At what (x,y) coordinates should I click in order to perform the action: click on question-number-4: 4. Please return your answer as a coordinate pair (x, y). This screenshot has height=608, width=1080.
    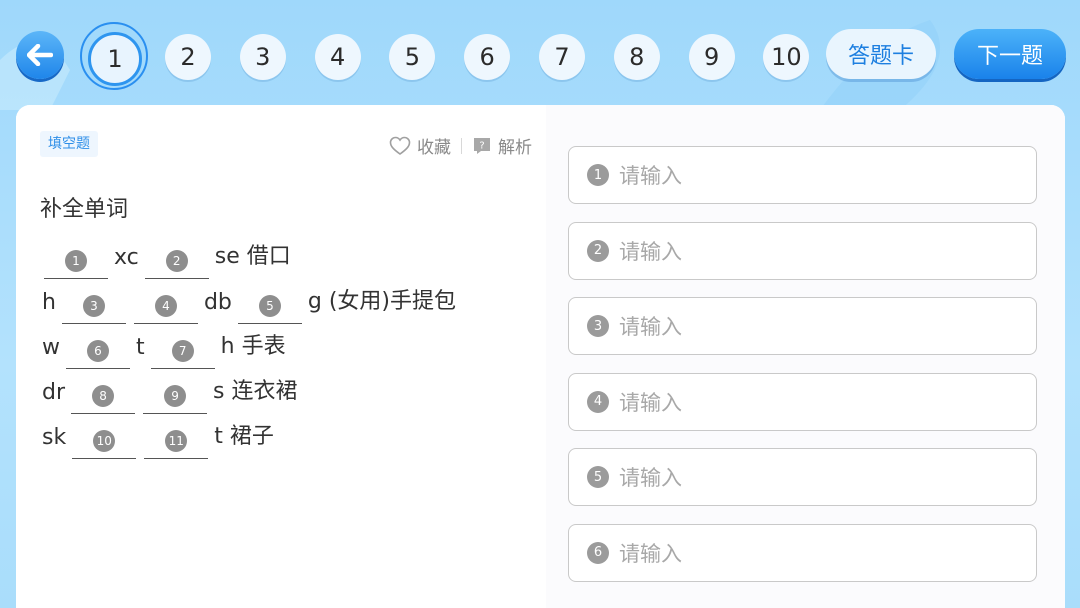
    Looking at the image, I should click on (337, 57).